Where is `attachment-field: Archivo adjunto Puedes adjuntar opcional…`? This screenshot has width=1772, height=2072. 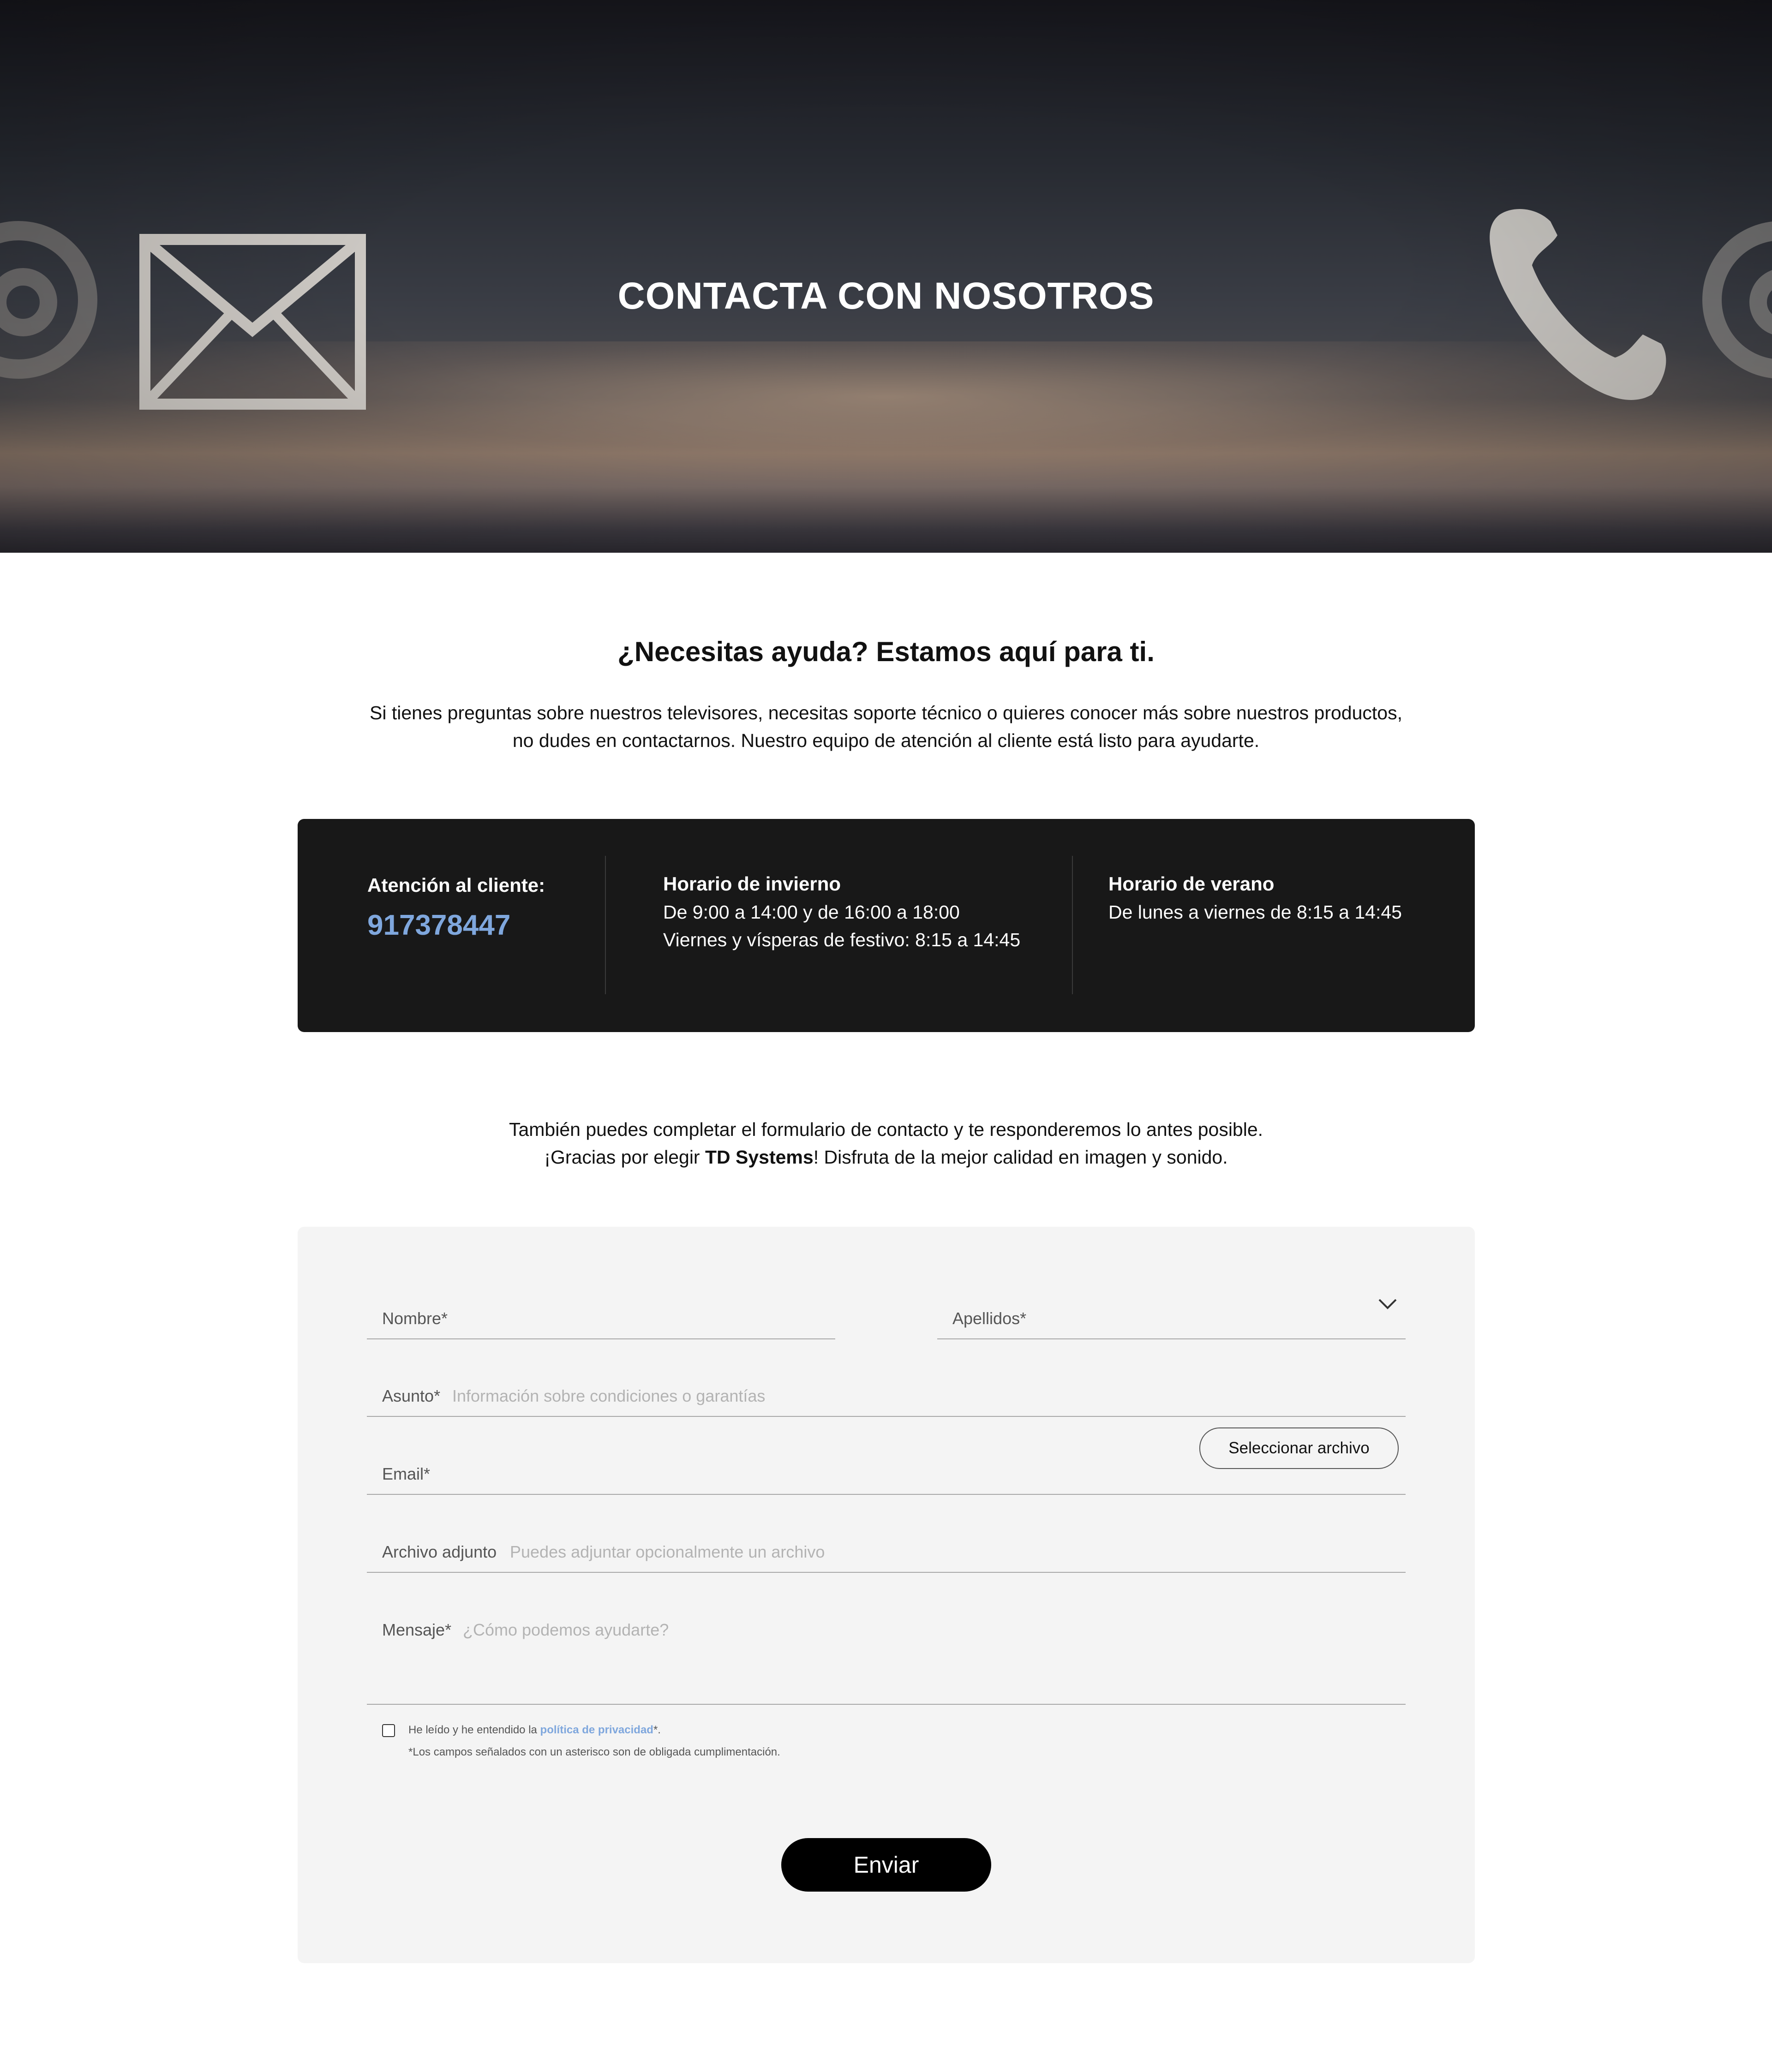
attachment-field: Archivo adjunto Puedes adjuntar opcional… is located at coordinates (887, 1551).